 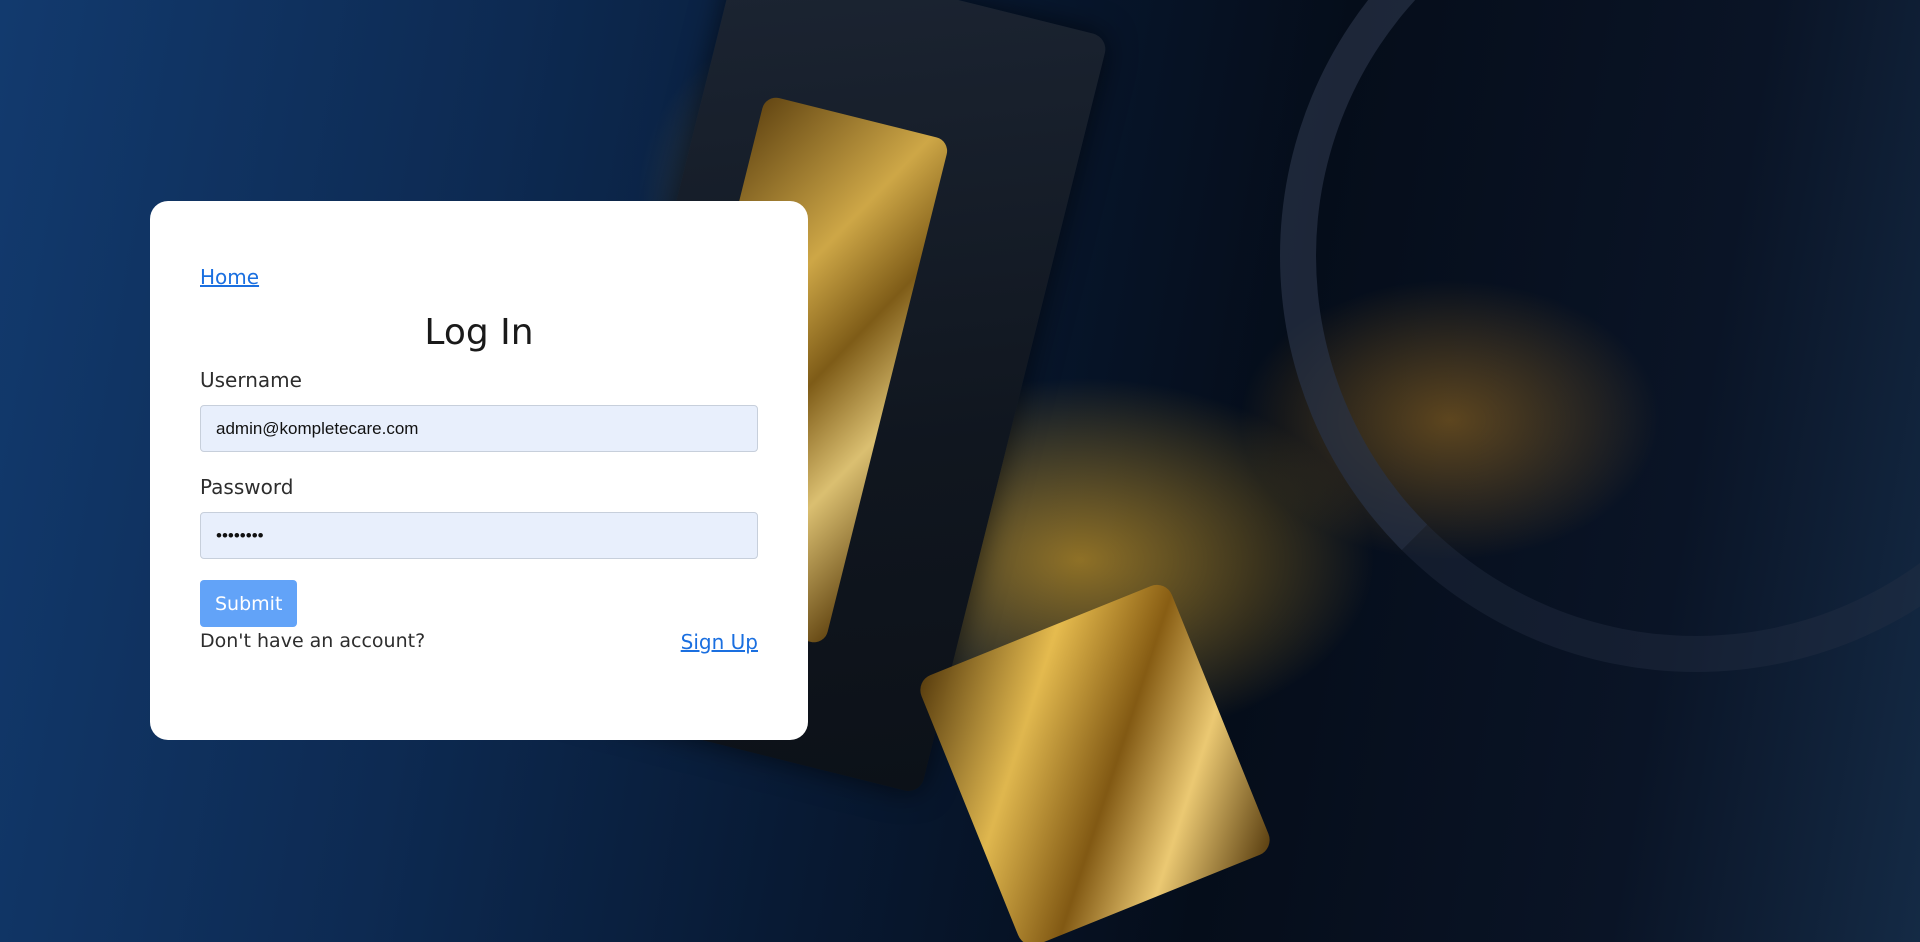 I want to click on no-account-text: Don't have an account?, so click(x=313, y=641).